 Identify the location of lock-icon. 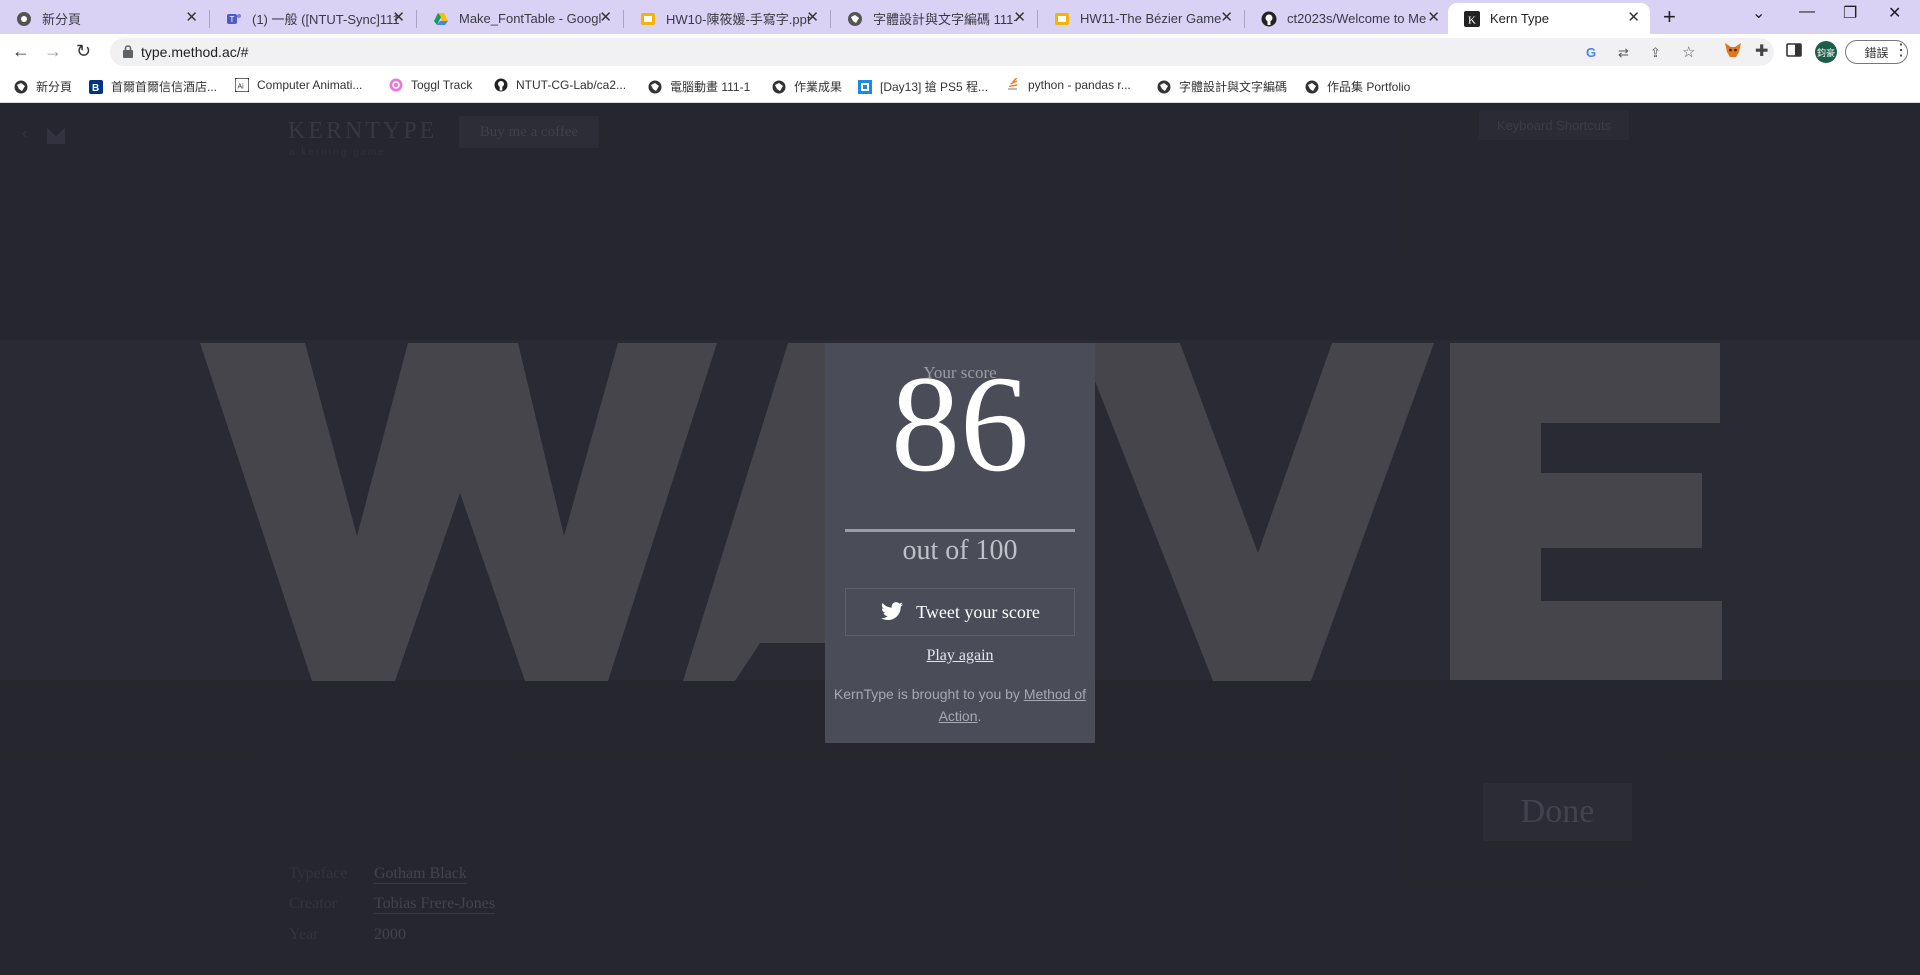
(128, 54).